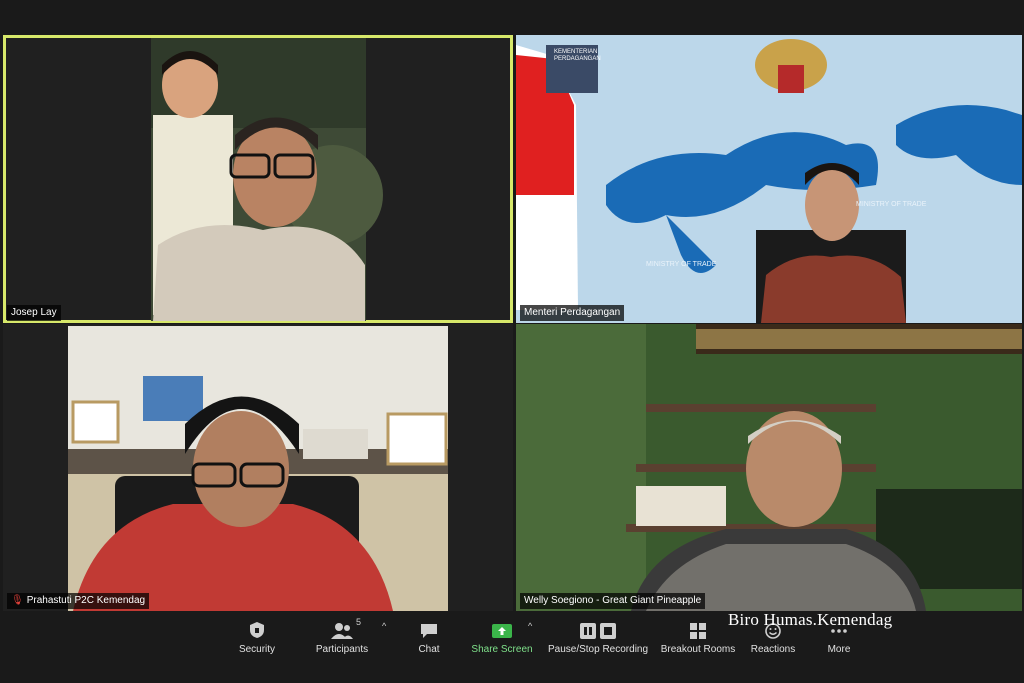 Image resolution: width=1024 pixels, height=683 pixels. What do you see at coordinates (429, 631) in the screenshot?
I see `chat-icon` at bounding box center [429, 631].